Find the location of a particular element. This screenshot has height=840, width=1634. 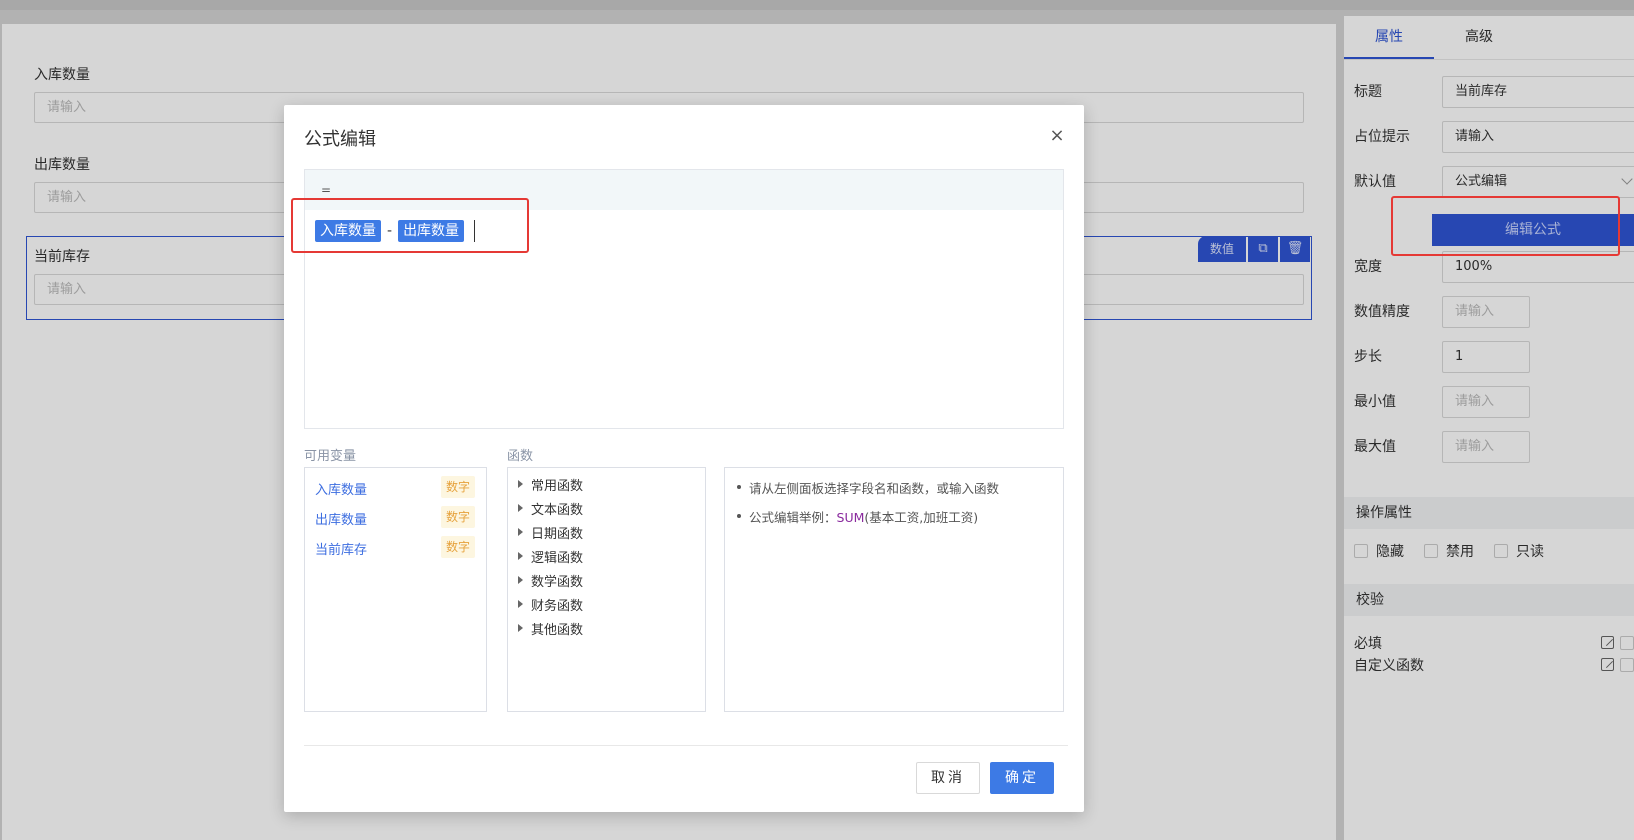

example-prefix: 公式编辑举例： is located at coordinates (793, 517).